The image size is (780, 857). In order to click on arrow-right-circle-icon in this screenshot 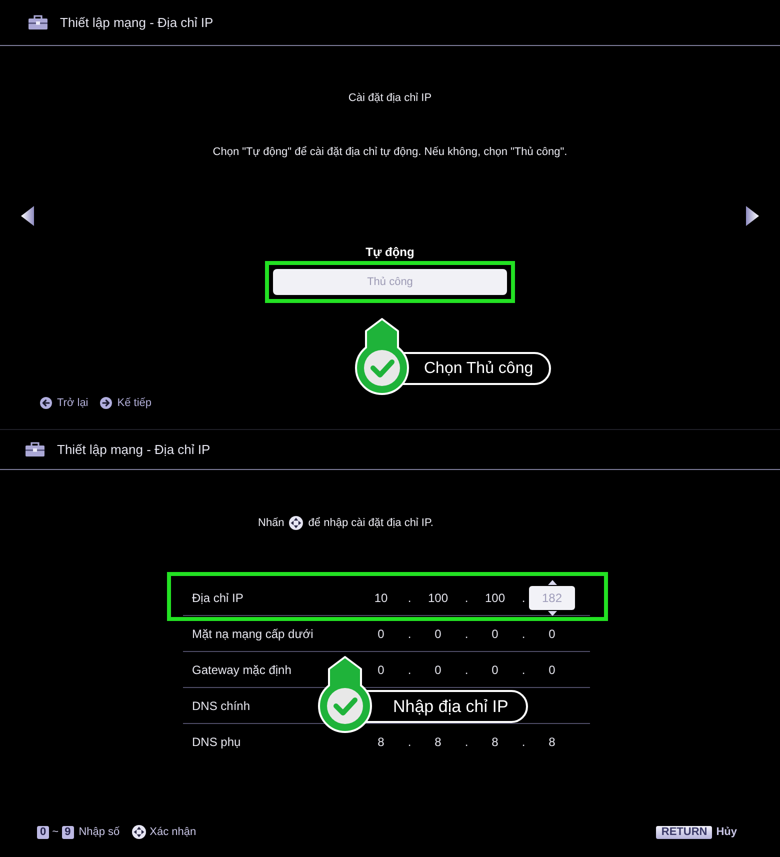, I will do `click(106, 403)`.